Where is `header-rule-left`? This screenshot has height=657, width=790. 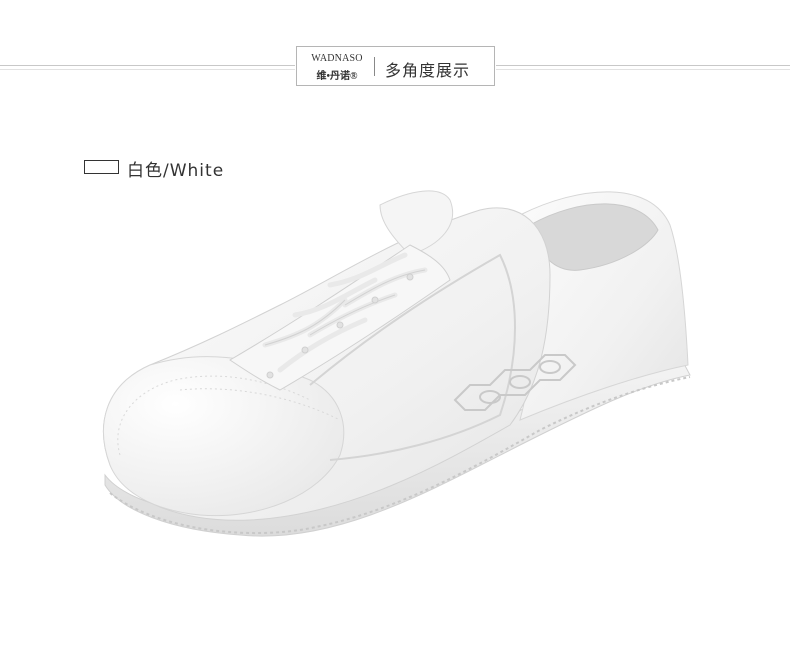 header-rule-left is located at coordinates (147, 67).